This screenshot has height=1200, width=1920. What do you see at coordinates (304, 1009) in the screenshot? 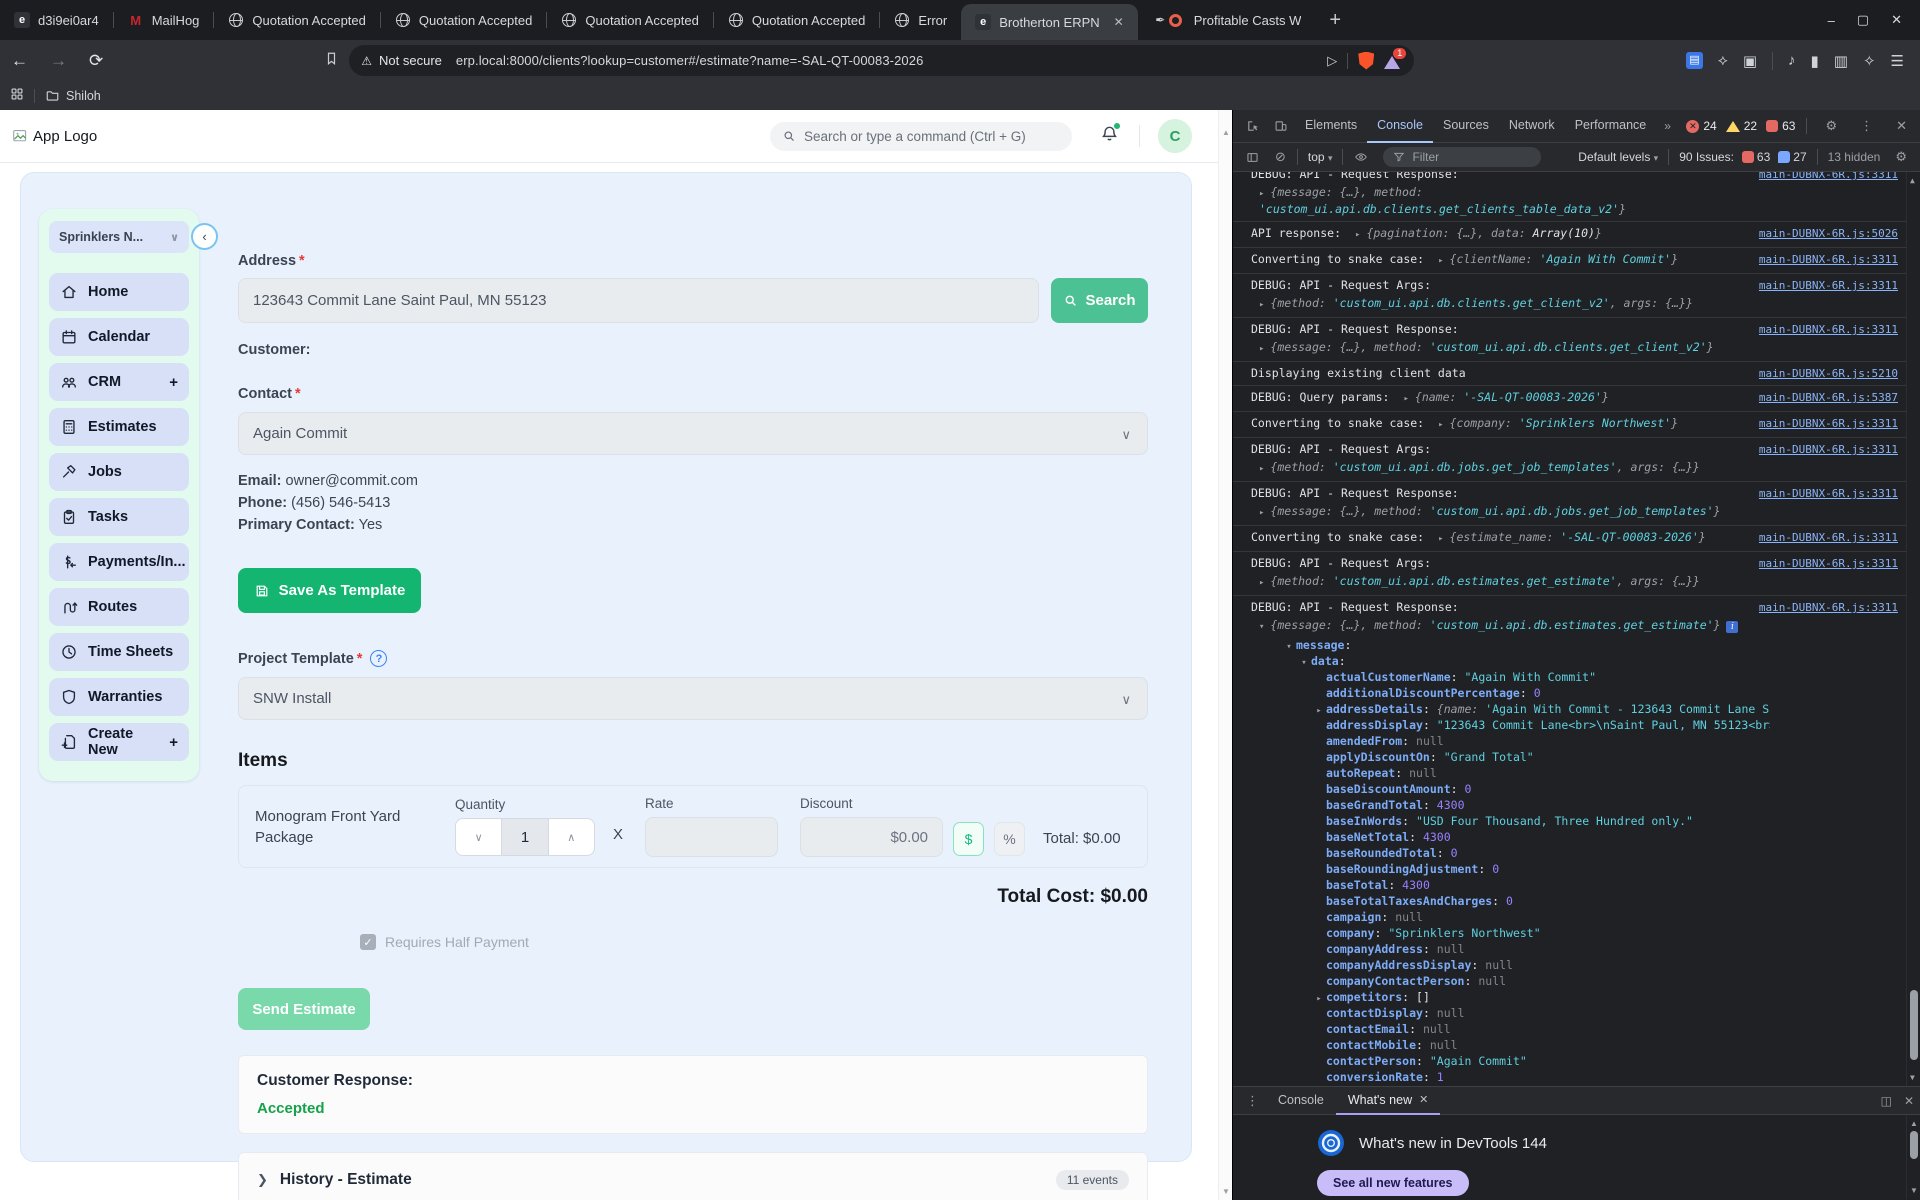
I see `send-estimate-button: Send Estimate` at bounding box center [304, 1009].